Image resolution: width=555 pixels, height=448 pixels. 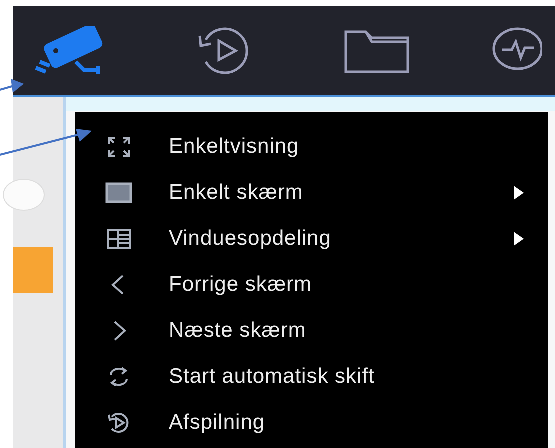 What do you see at coordinates (119, 239) in the screenshot?
I see `grid-icon` at bounding box center [119, 239].